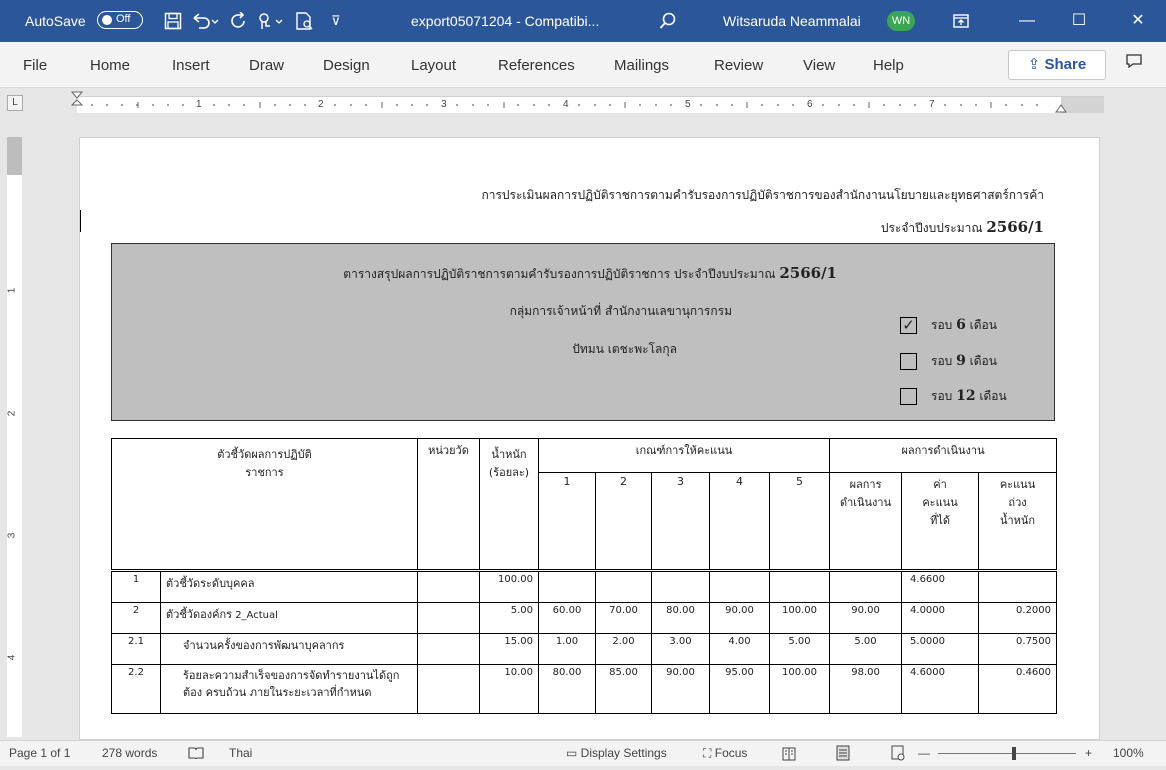 Image resolution: width=1166 pixels, height=770 pixels. I want to click on indicator-name: ตัวชี้วัดองค์กร 2_Actual, so click(289, 618).